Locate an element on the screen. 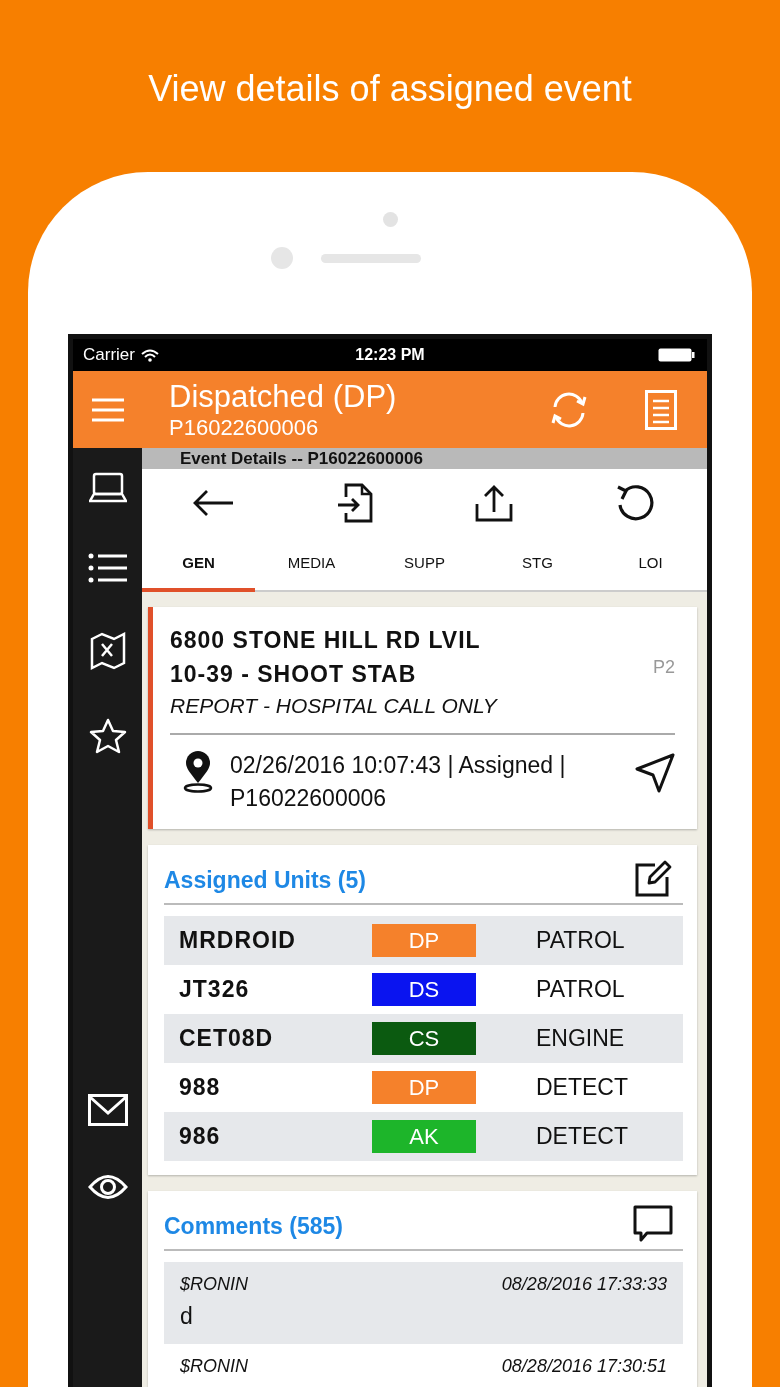 This screenshot has width=780, height=1387. unit-name: 986 is located at coordinates (200, 1136).